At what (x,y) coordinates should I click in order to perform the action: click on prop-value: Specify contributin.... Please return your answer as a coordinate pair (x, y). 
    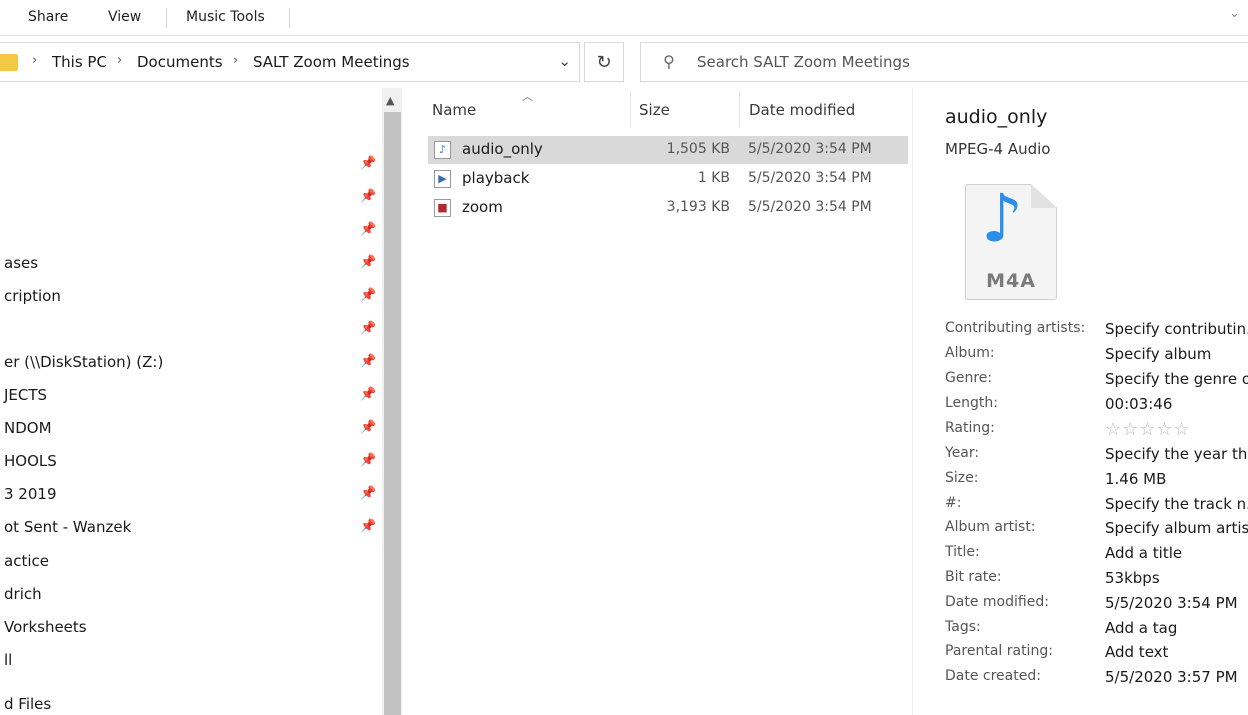
    Looking at the image, I should click on (1176, 329).